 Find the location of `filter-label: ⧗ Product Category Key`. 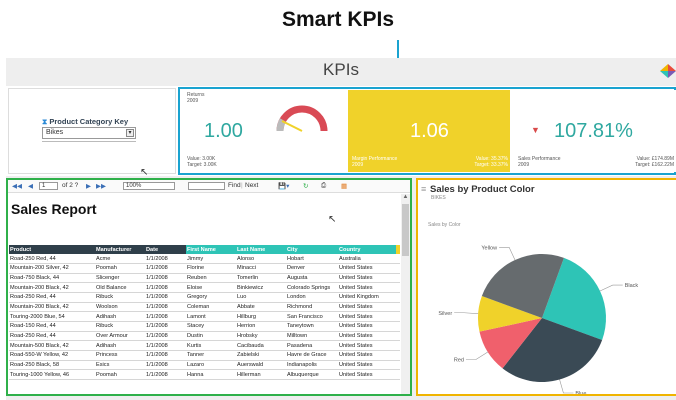

filter-label: ⧗ Product Category Key is located at coordinates (85, 122).